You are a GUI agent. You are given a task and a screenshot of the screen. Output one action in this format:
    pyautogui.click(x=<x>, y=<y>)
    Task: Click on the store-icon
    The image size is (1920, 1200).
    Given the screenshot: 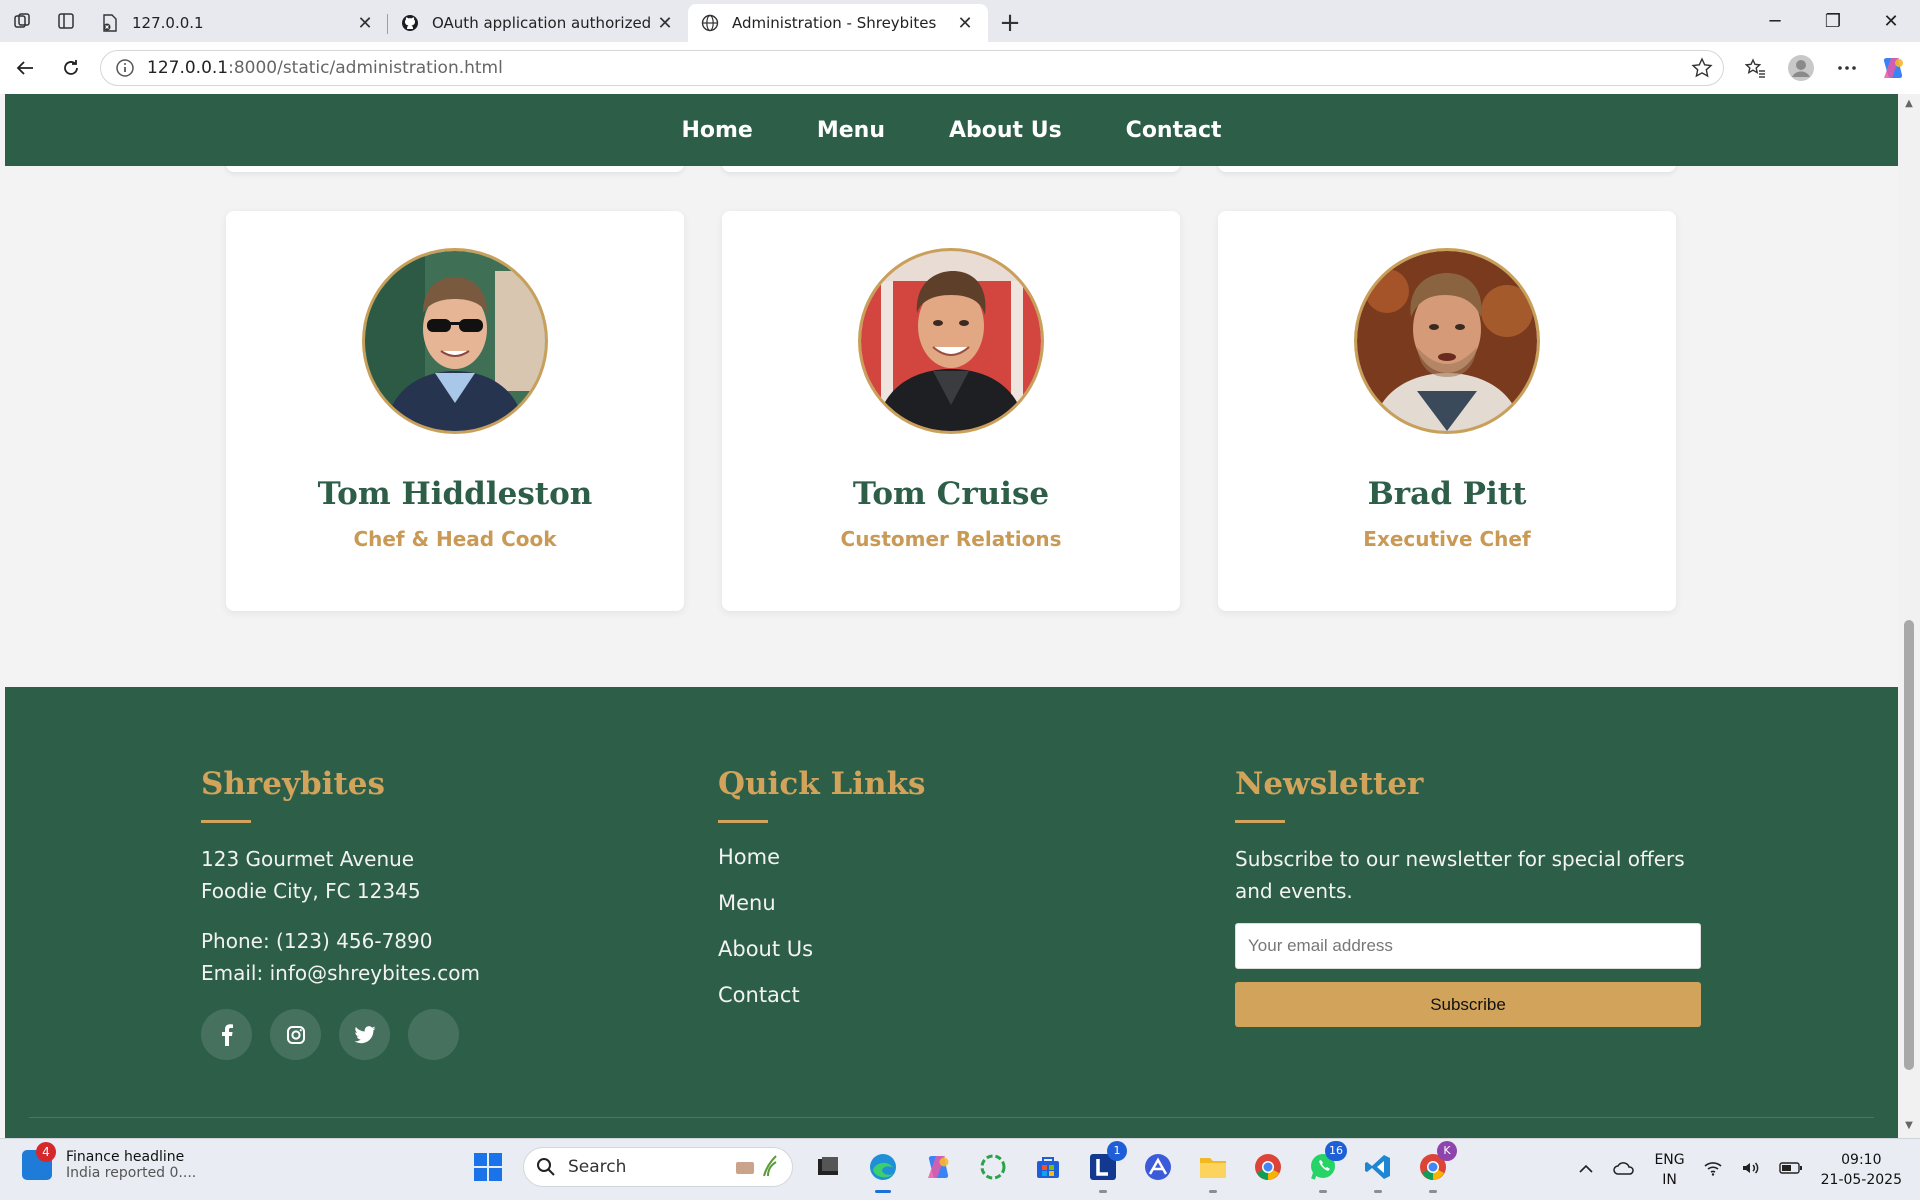 What is the action you would take?
    pyautogui.click(x=1048, y=1167)
    